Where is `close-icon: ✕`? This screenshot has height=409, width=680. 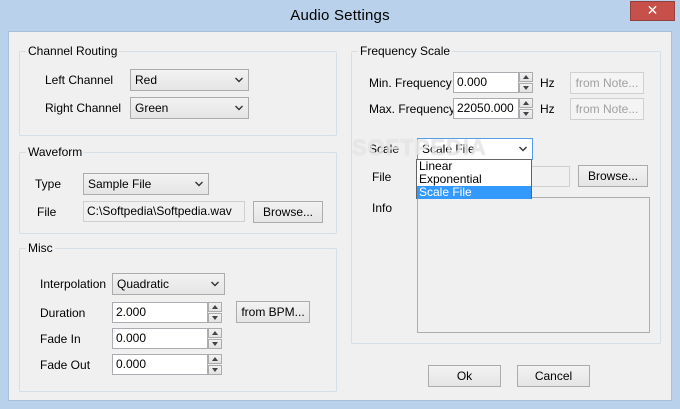 close-icon: ✕ is located at coordinates (652, 10).